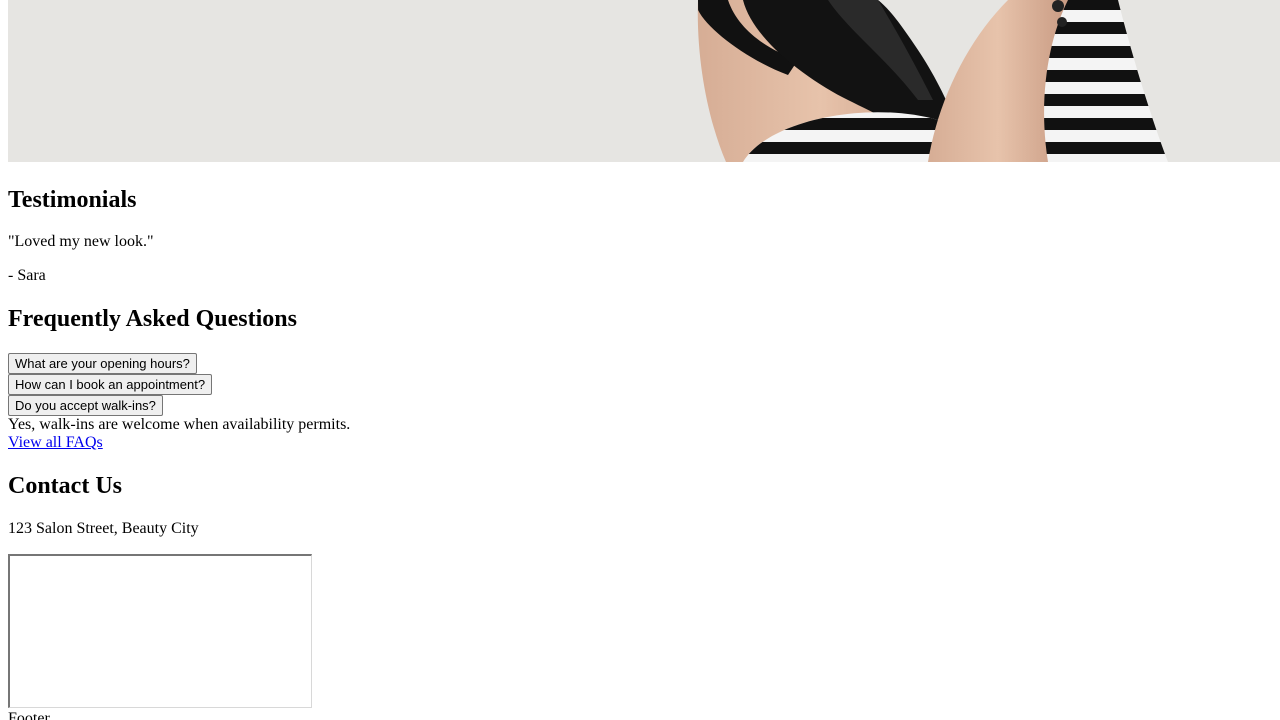  I want to click on faq-question-book-appointment-button: How can I book an appointment?, so click(110, 384).